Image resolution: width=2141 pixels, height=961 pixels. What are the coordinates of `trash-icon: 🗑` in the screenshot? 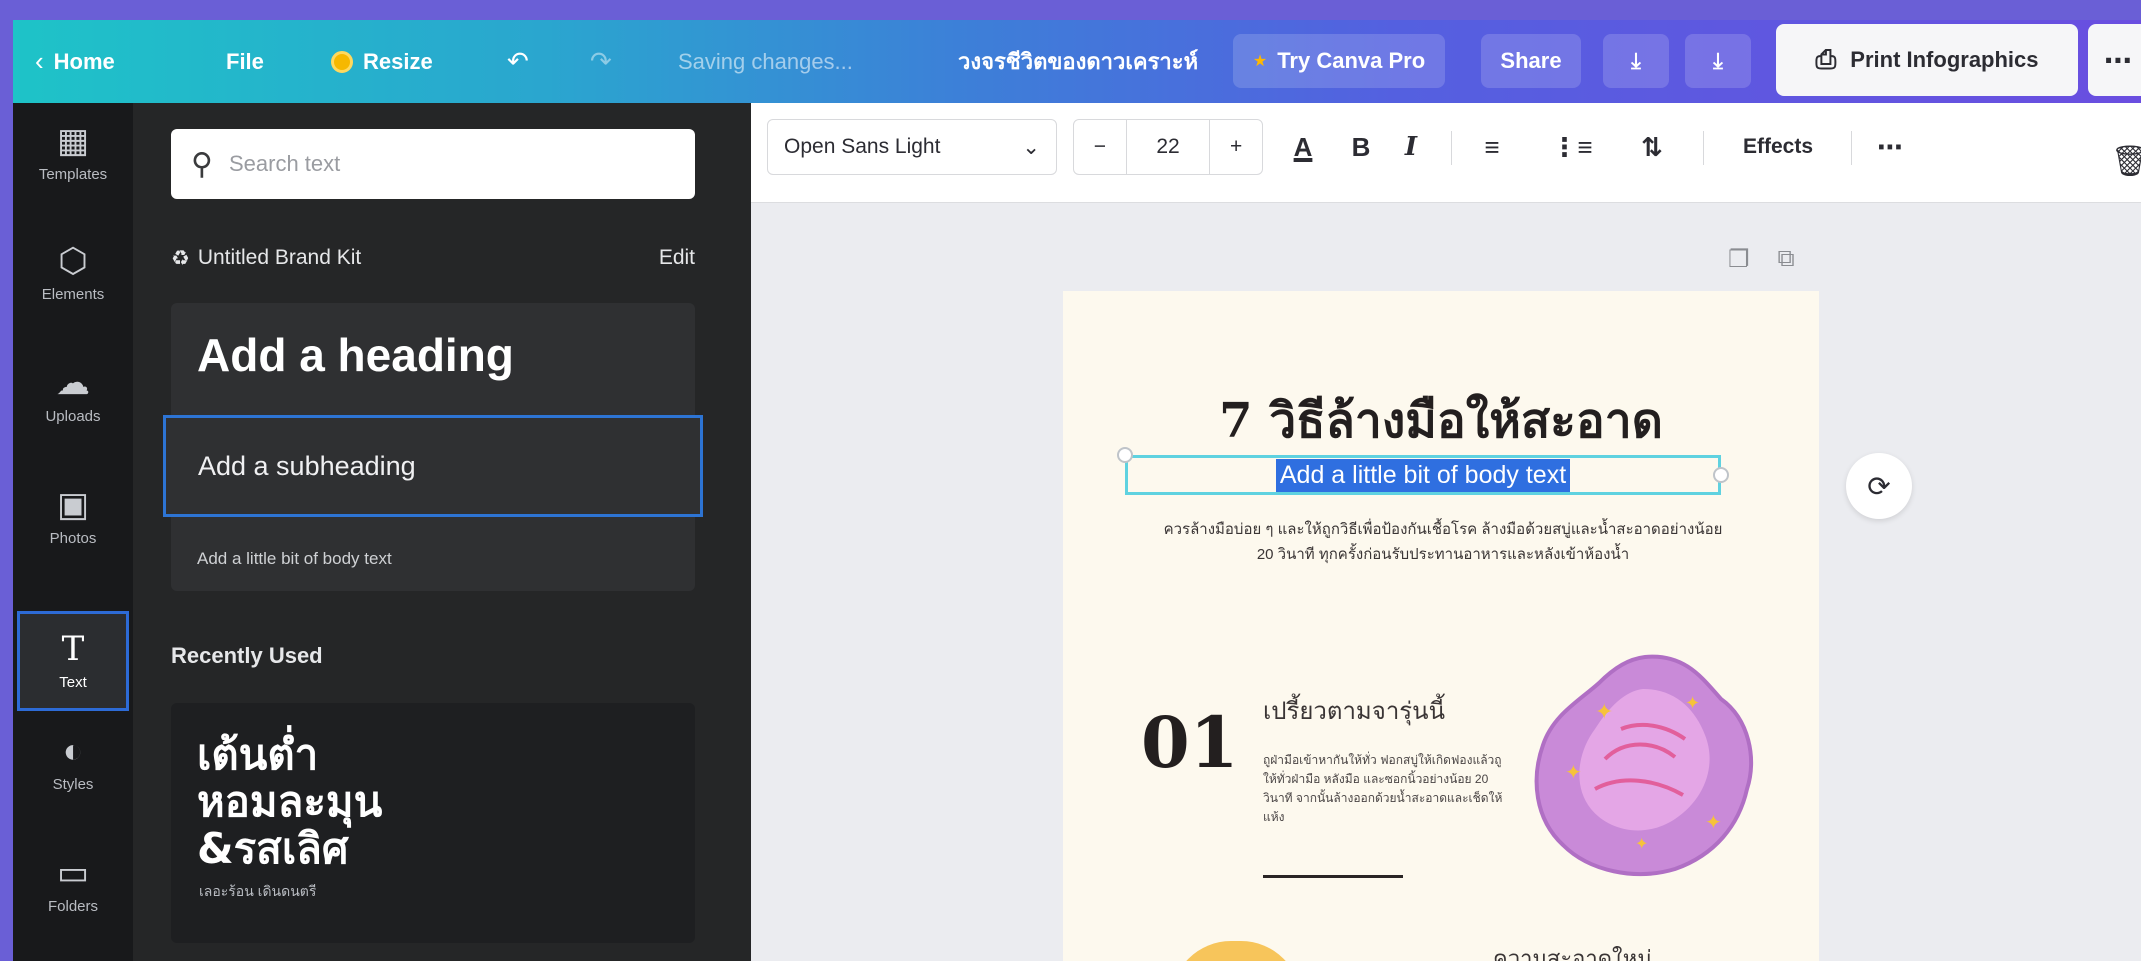 It's located at (2126, 161).